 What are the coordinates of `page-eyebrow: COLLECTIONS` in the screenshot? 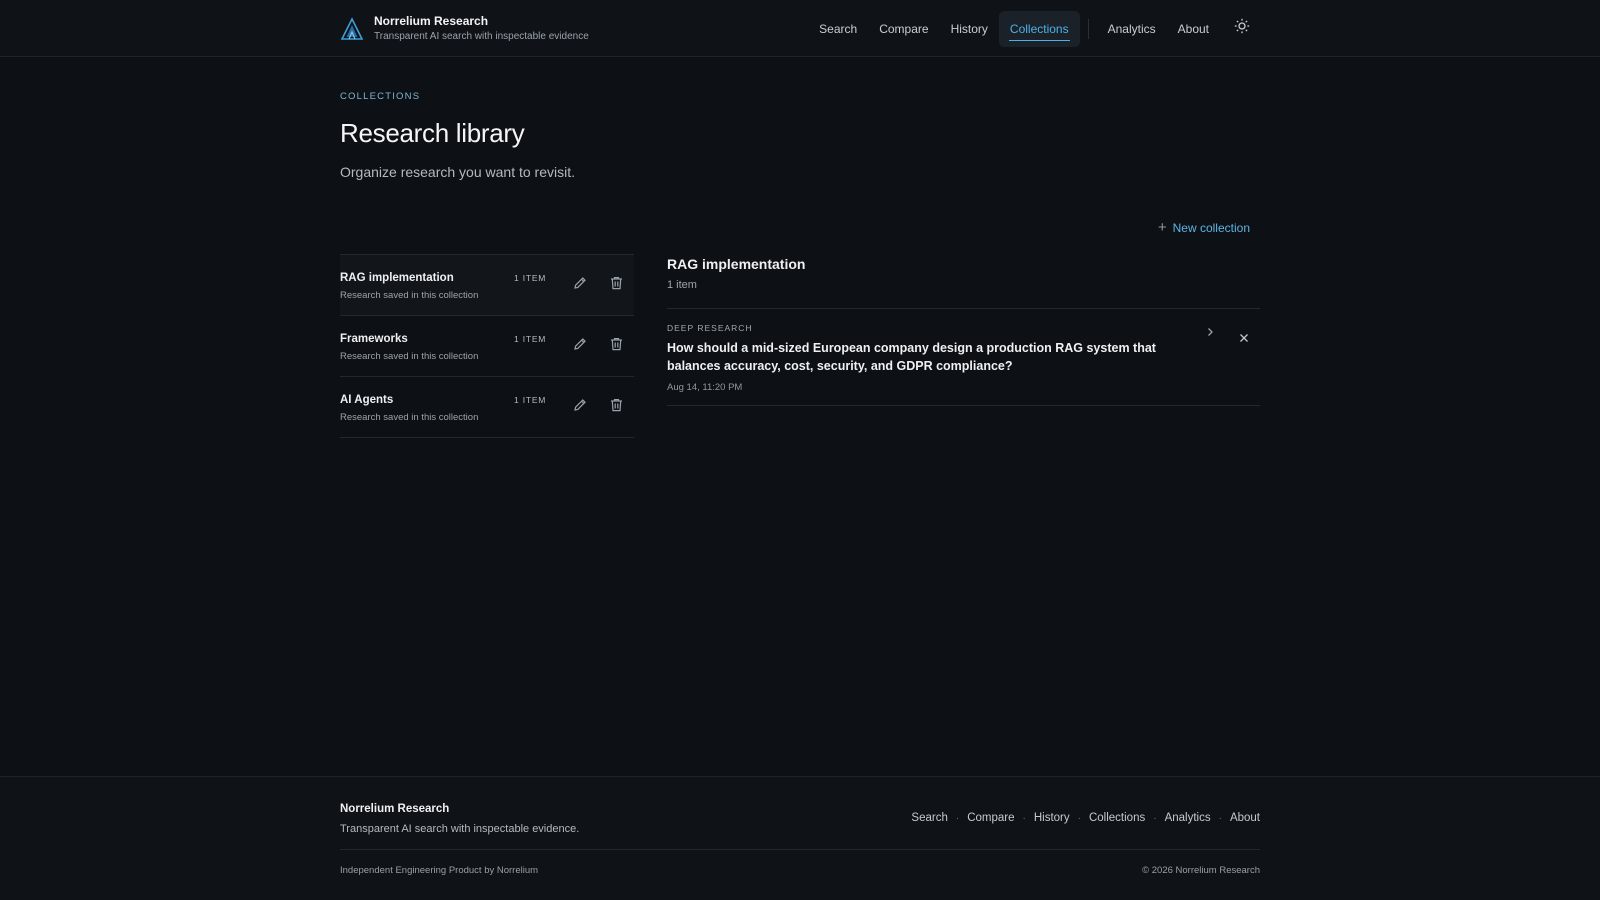 It's located at (380, 96).